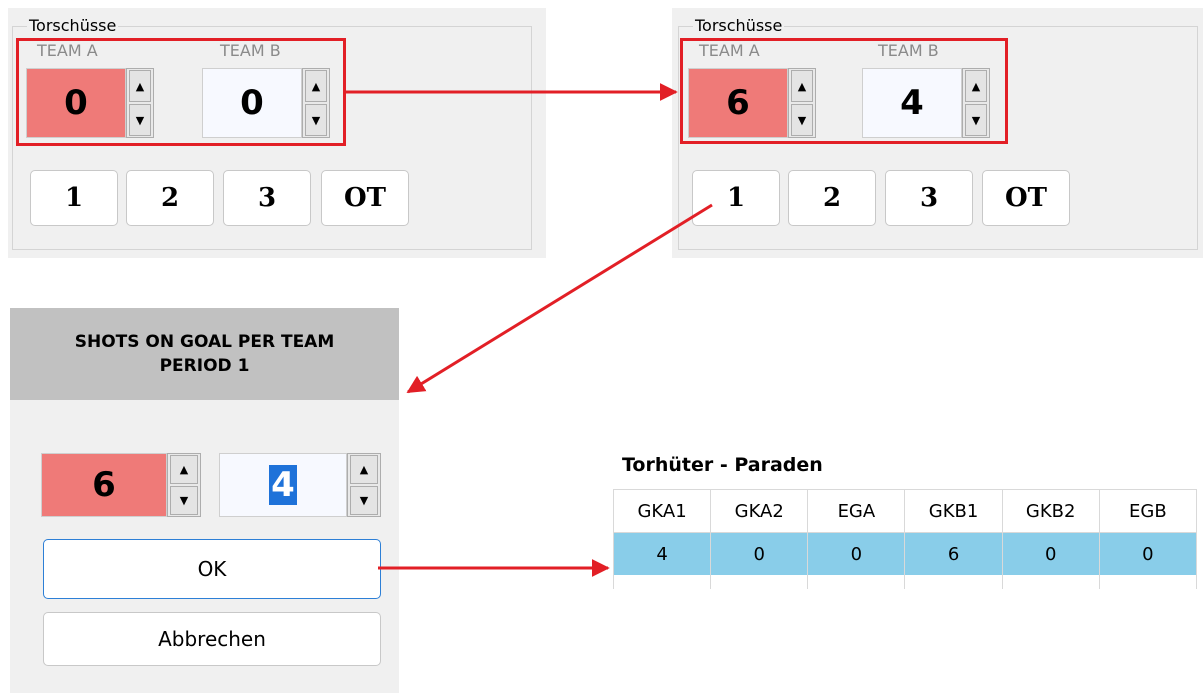  I want to click on arrow-period-to-dialog, so click(559, 298).